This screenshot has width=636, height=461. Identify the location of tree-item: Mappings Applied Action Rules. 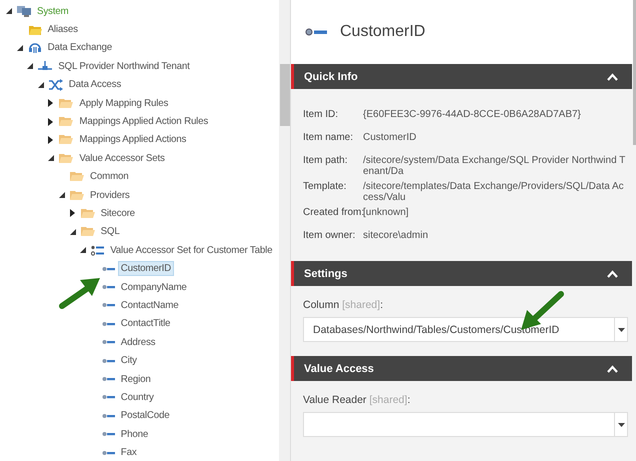
(144, 122).